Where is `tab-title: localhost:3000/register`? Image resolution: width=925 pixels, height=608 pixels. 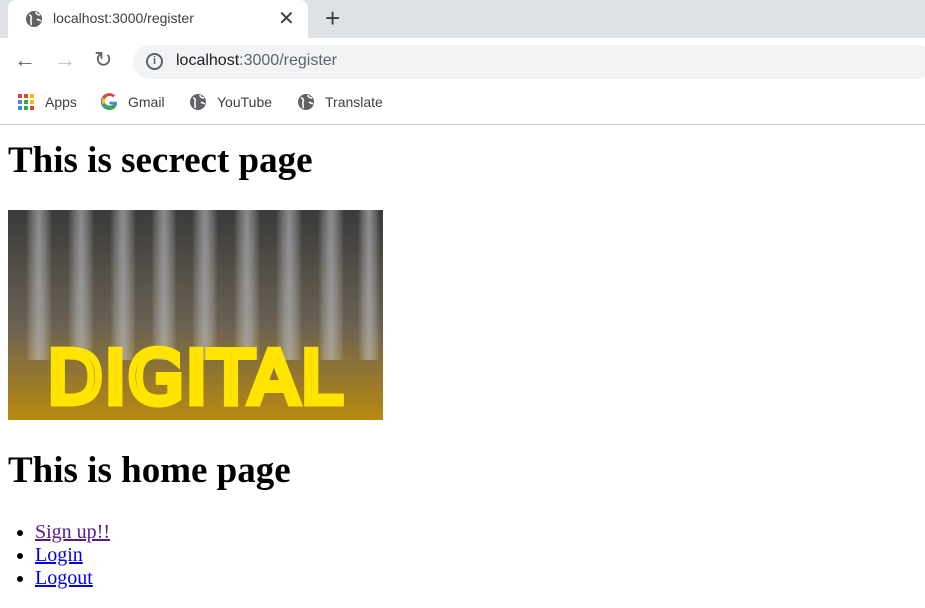 tab-title: localhost:3000/register is located at coordinates (123, 18).